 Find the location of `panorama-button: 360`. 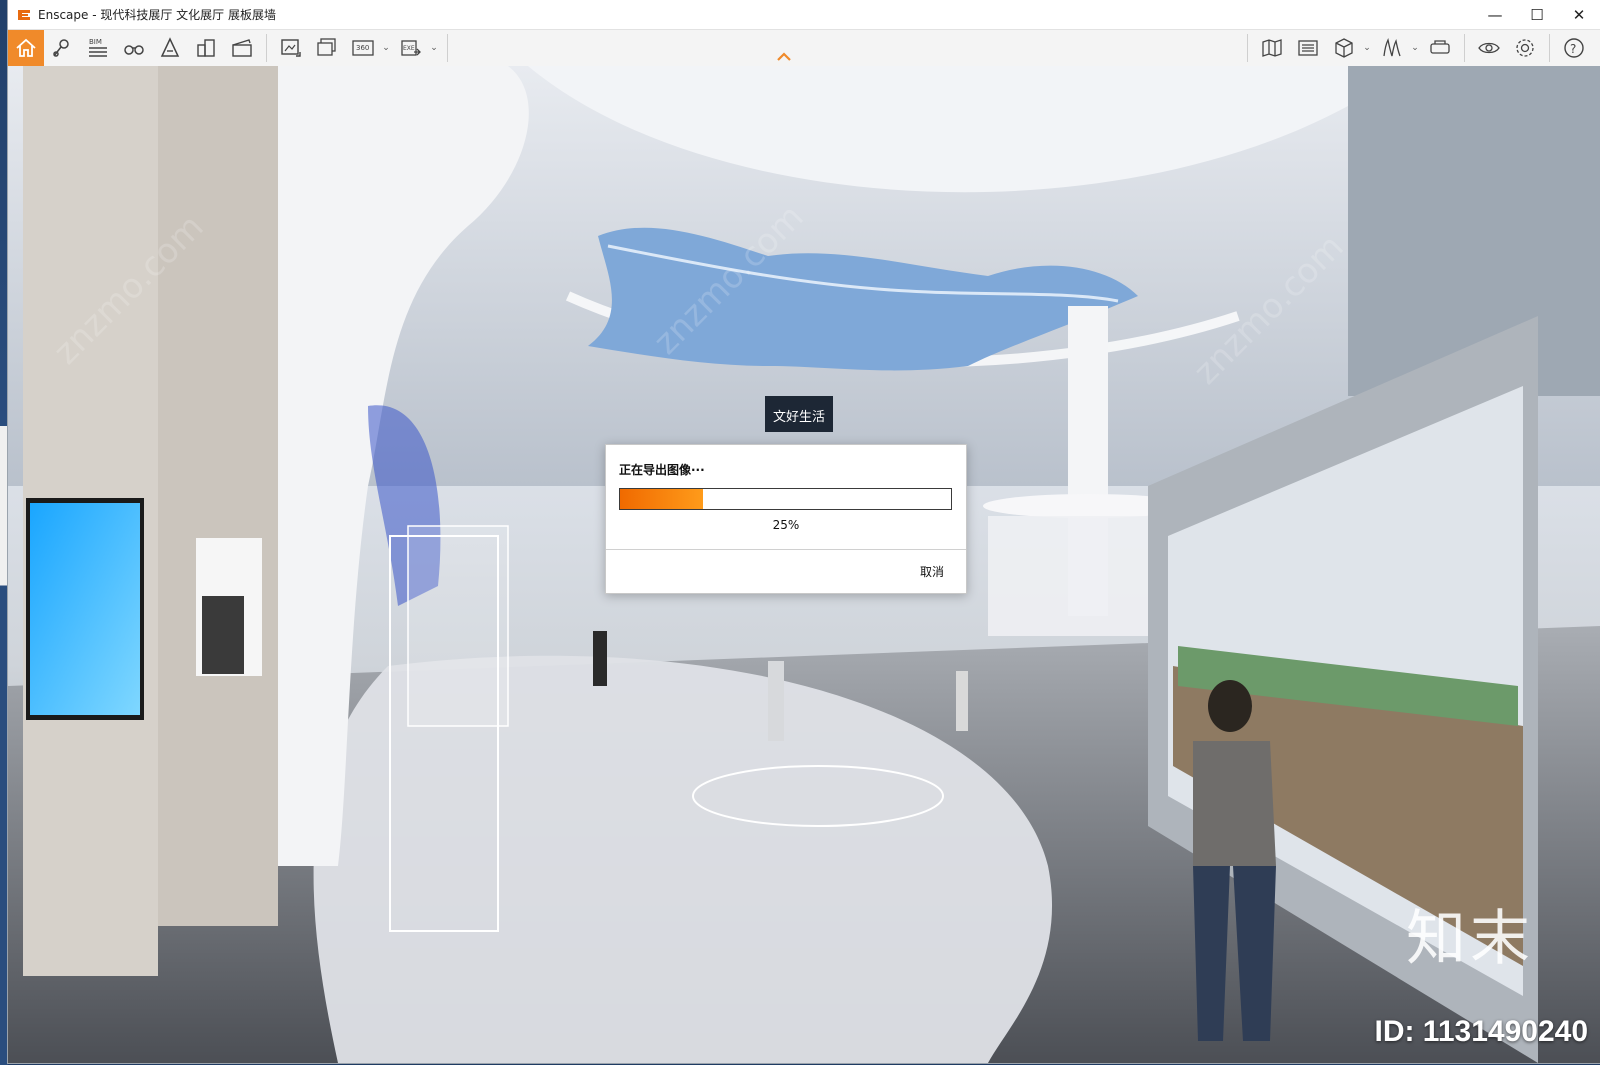

panorama-button: 360 is located at coordinates (363, 48).